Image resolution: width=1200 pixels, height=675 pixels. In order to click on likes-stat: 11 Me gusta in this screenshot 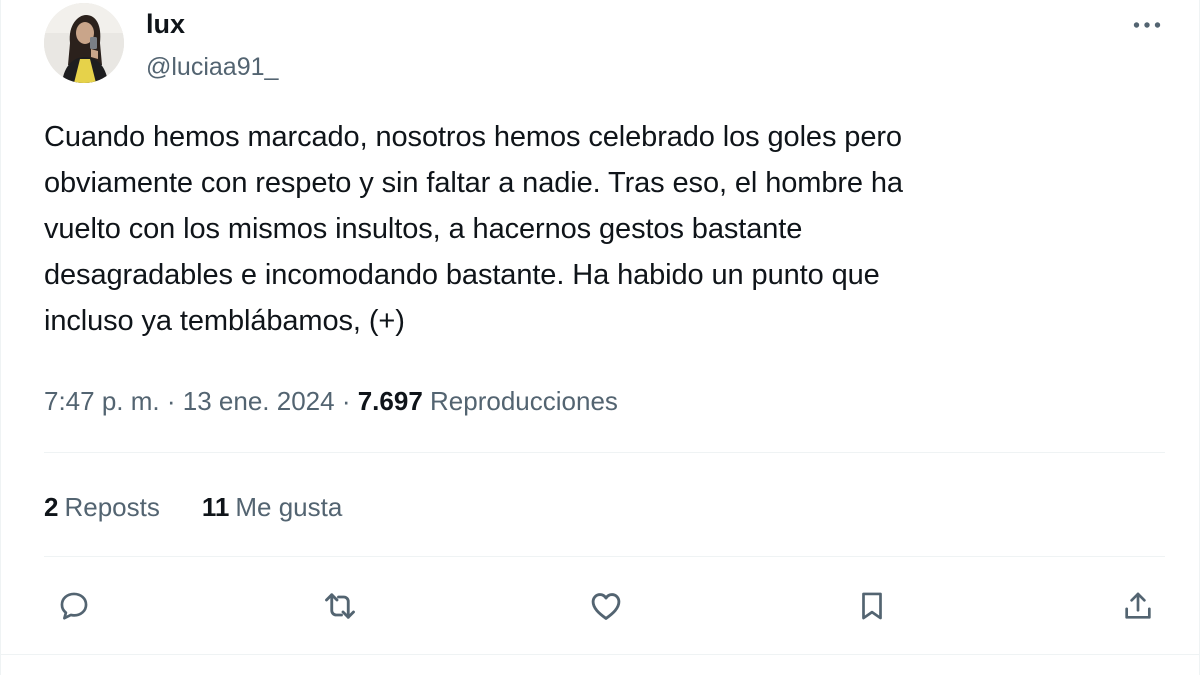, I will do `click(272, 507)`.